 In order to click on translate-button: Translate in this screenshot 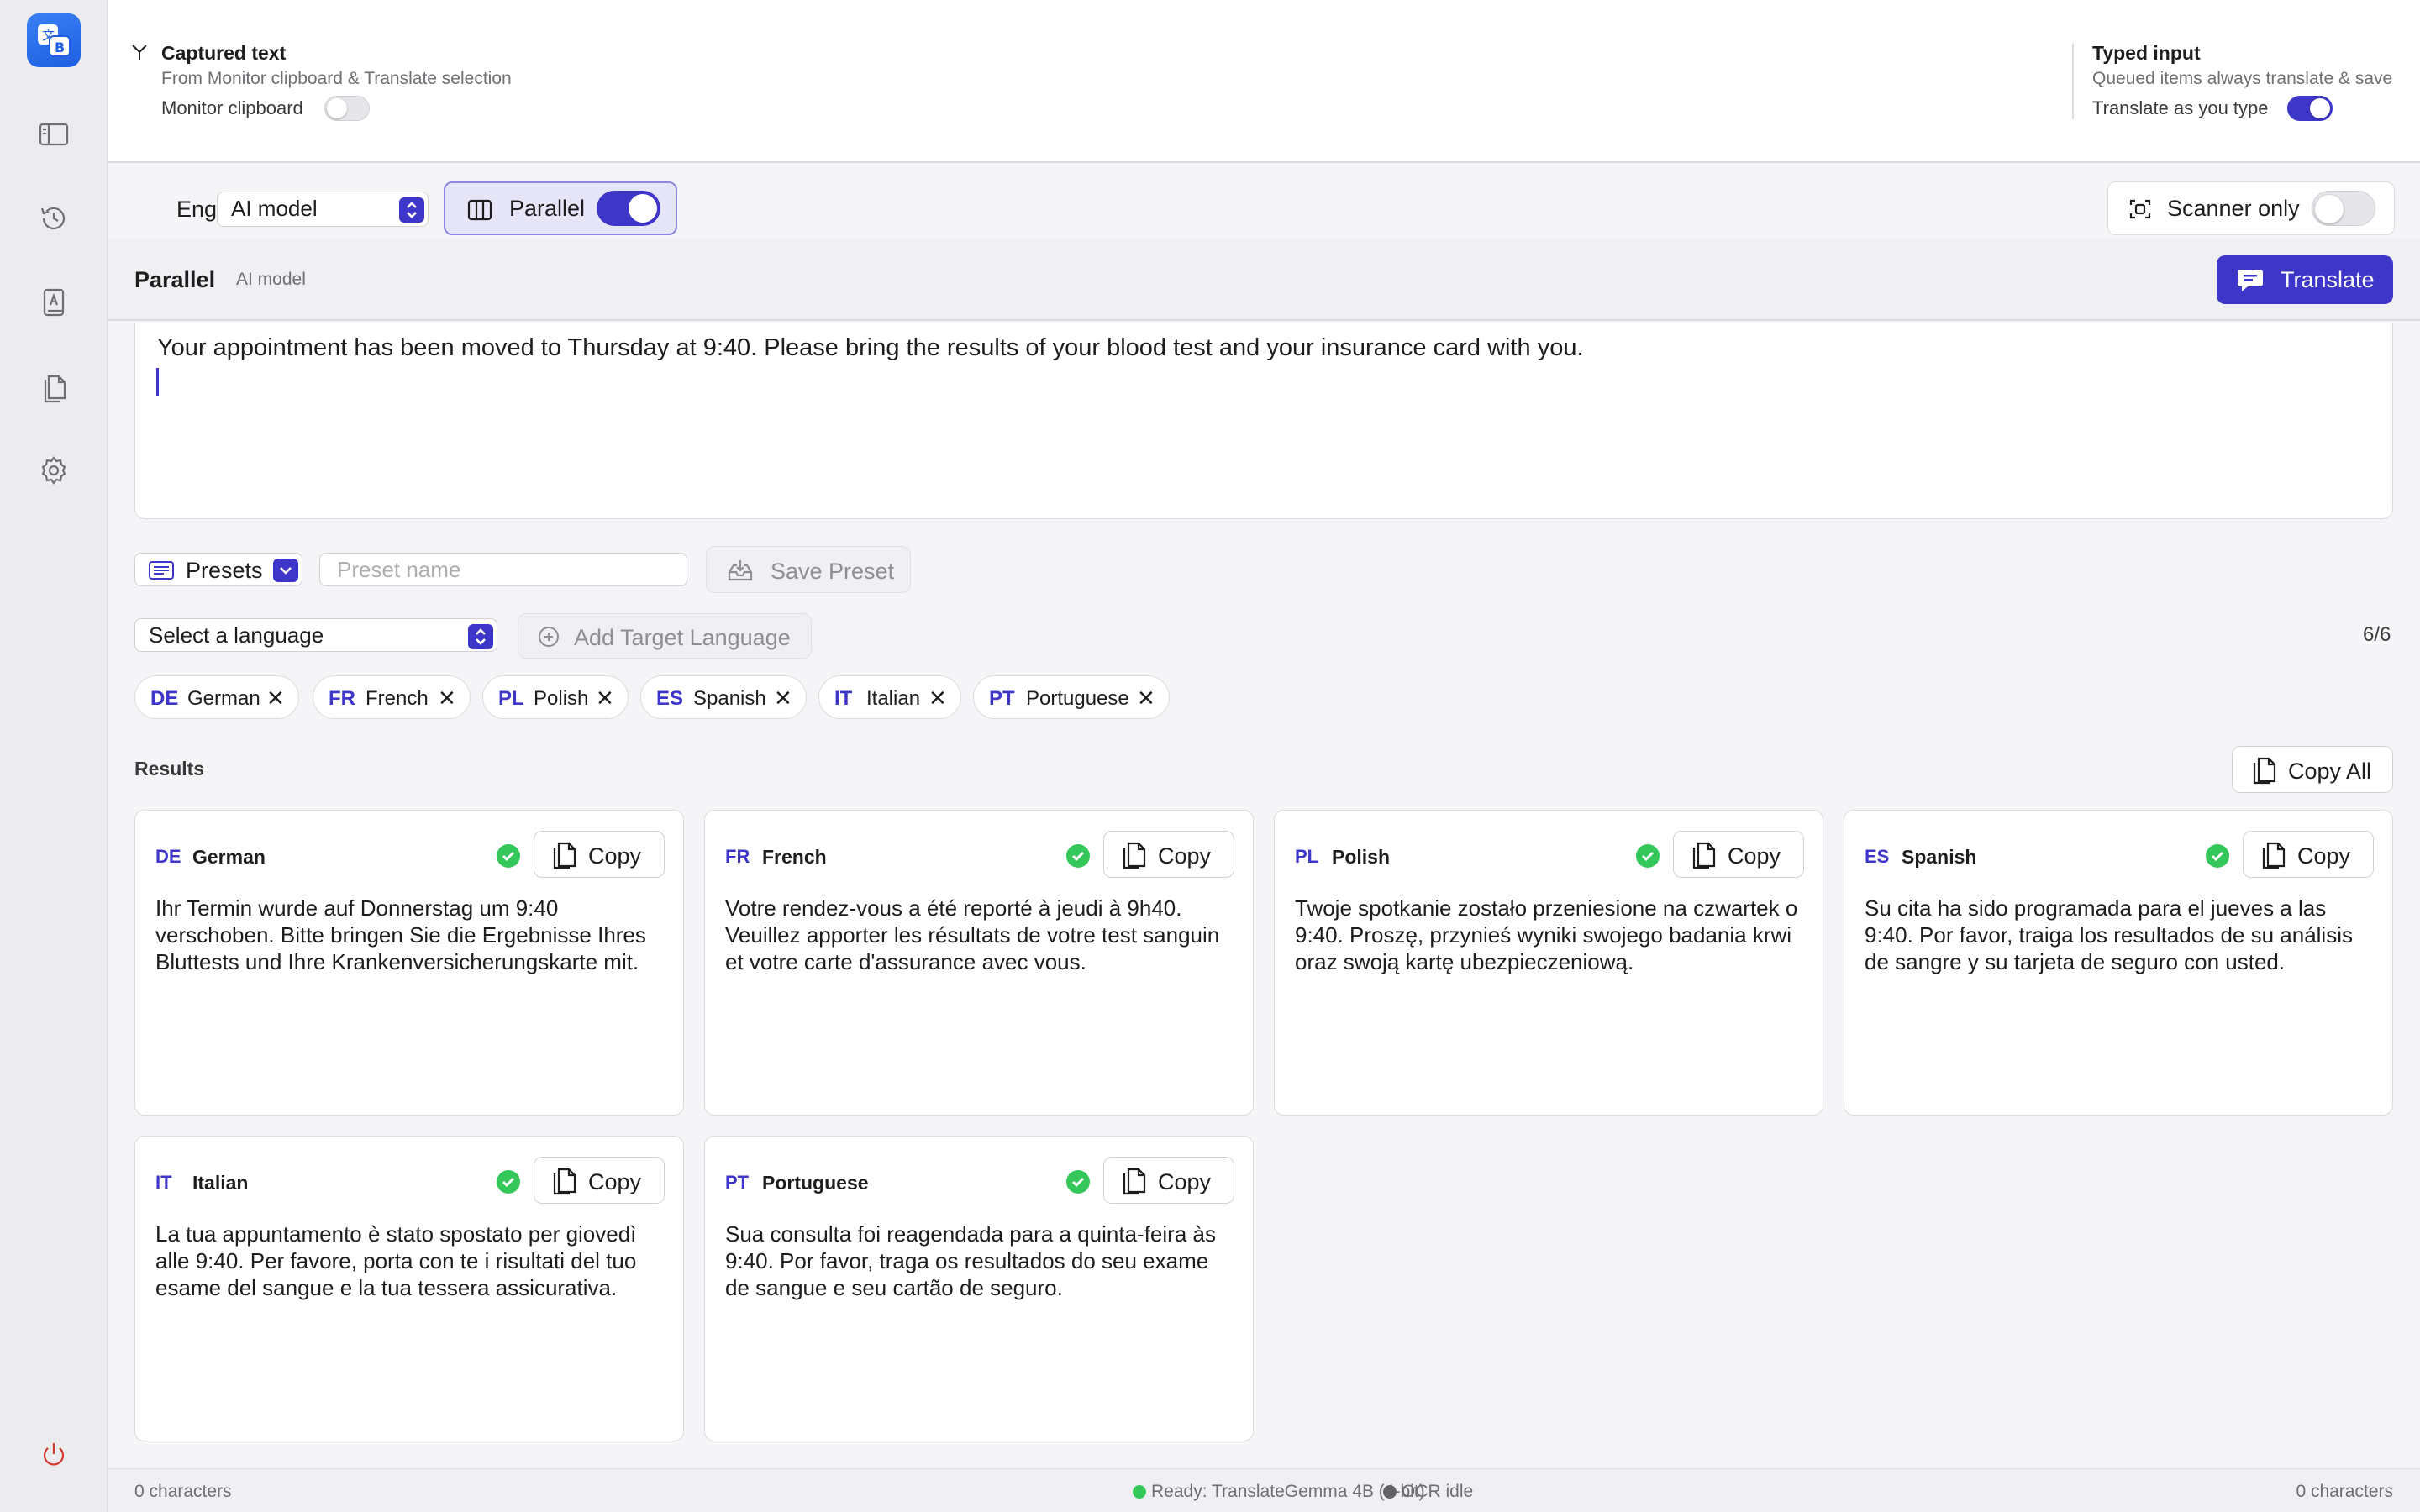, I will do `click(2305, 279)`.